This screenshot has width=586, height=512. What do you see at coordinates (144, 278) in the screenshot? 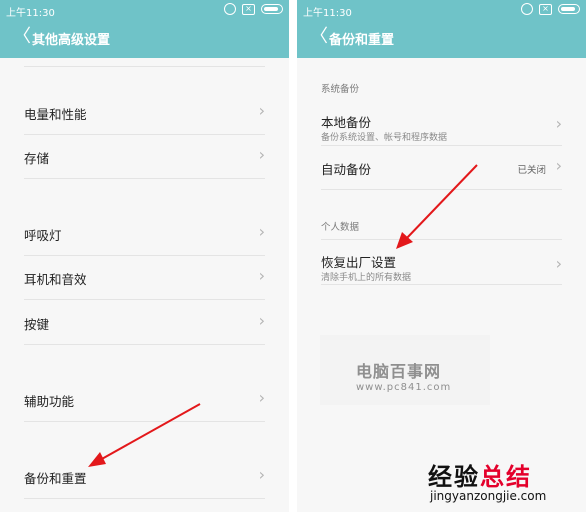
I see `settings-item-headphones-audio: 耳机和音效 ›` at bounding box center [144, 278].